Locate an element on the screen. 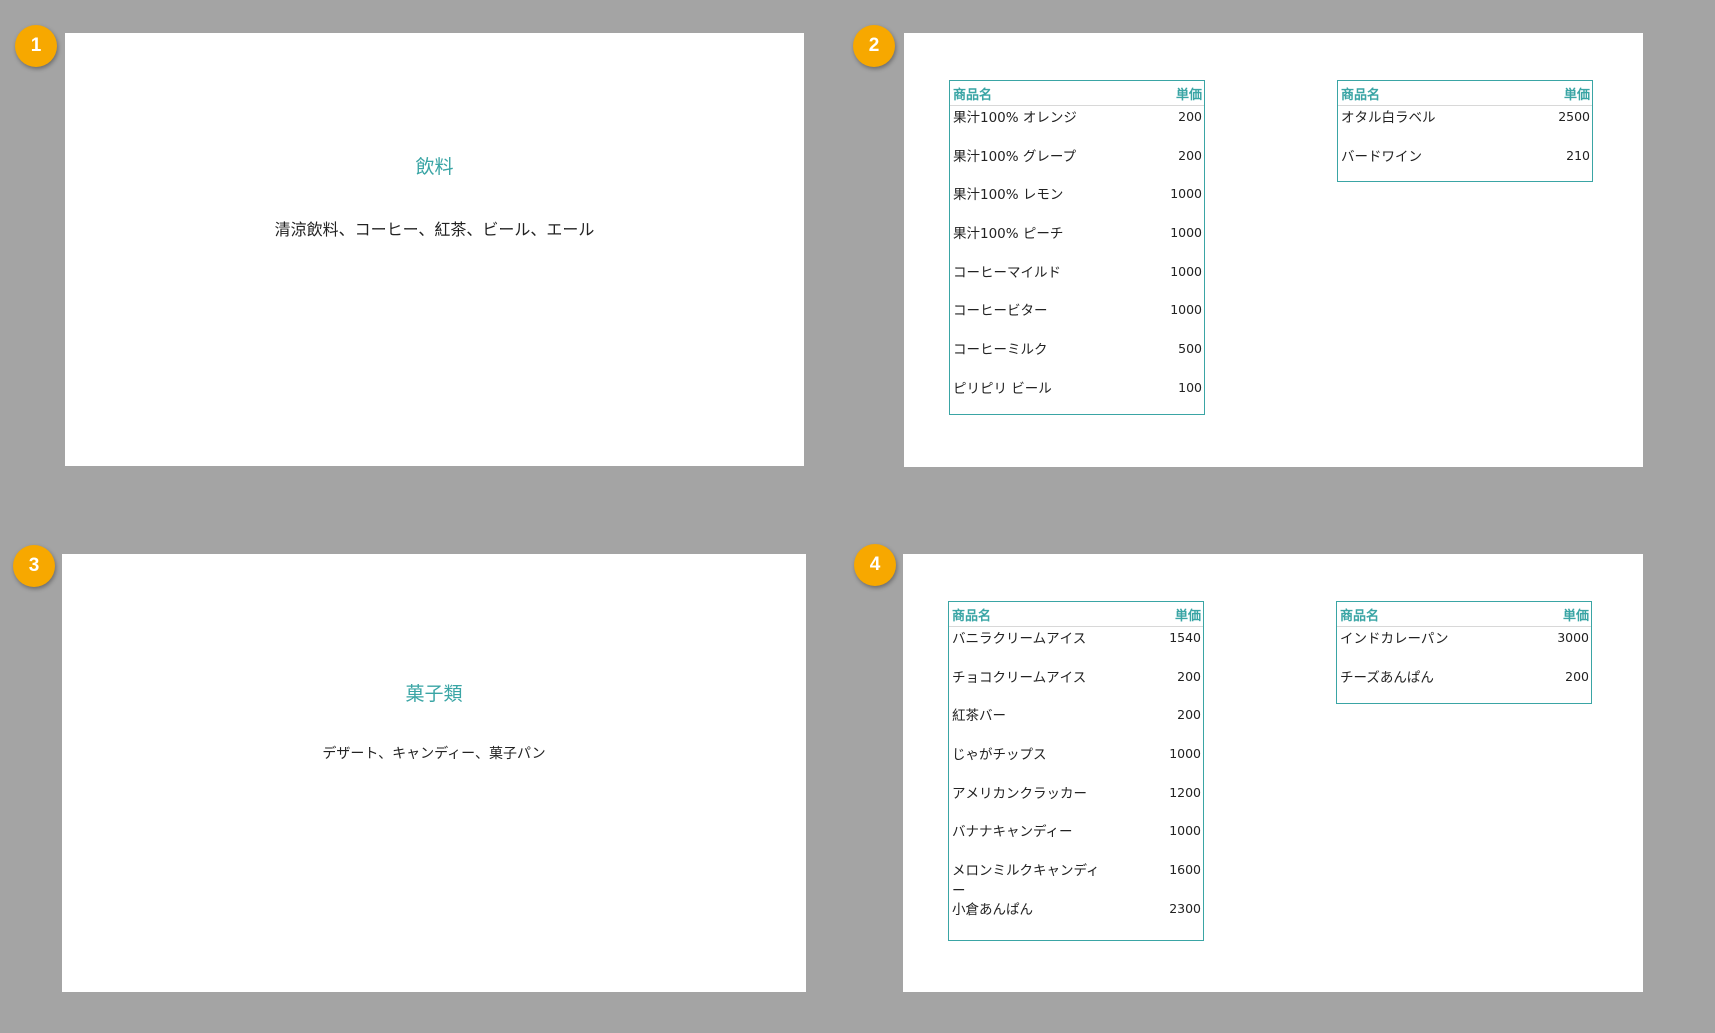 This screenshot has height=1033, width=1715. table-row: オタル白ラベル 2500 is located at coordinates (1465, 125).